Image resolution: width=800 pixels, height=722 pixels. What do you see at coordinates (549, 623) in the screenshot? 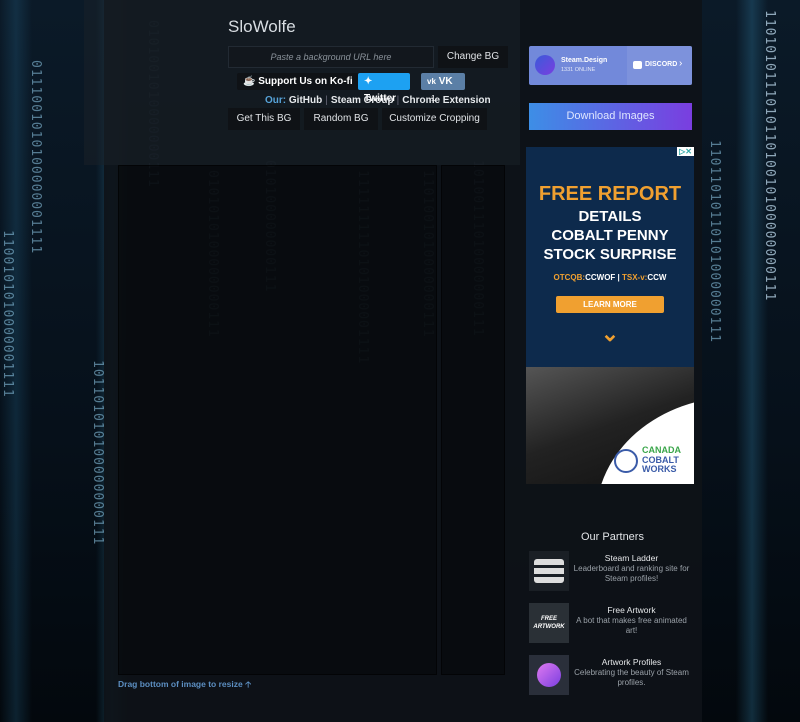
I see `free-artwork-logo: FREE ARTWORK` at bounding box center [549, 623].